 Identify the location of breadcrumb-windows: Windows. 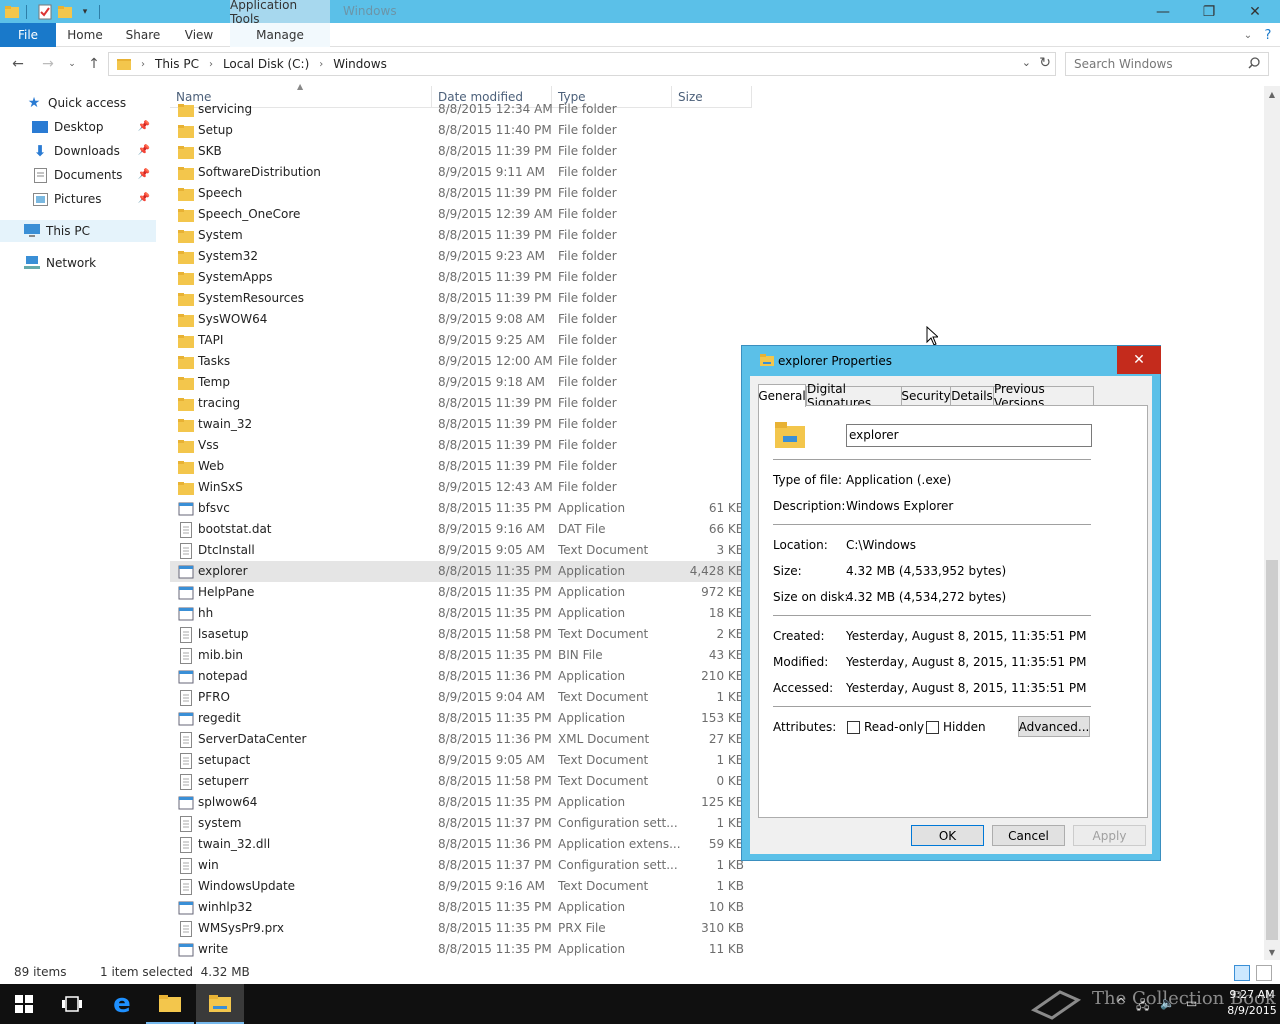
(360, 64).